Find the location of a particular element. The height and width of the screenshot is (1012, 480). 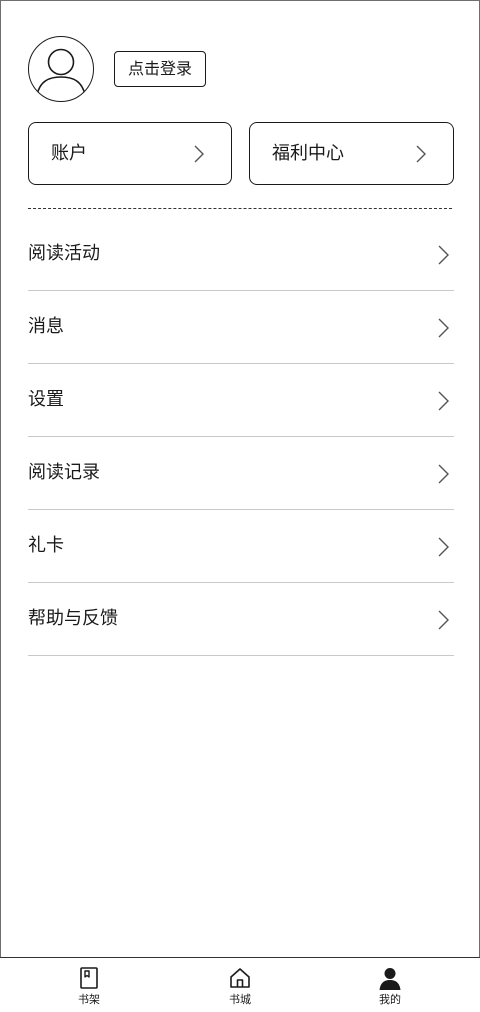

bottom-tab-bar: 书架 书城 我的 is located at coordinates (240, 984).